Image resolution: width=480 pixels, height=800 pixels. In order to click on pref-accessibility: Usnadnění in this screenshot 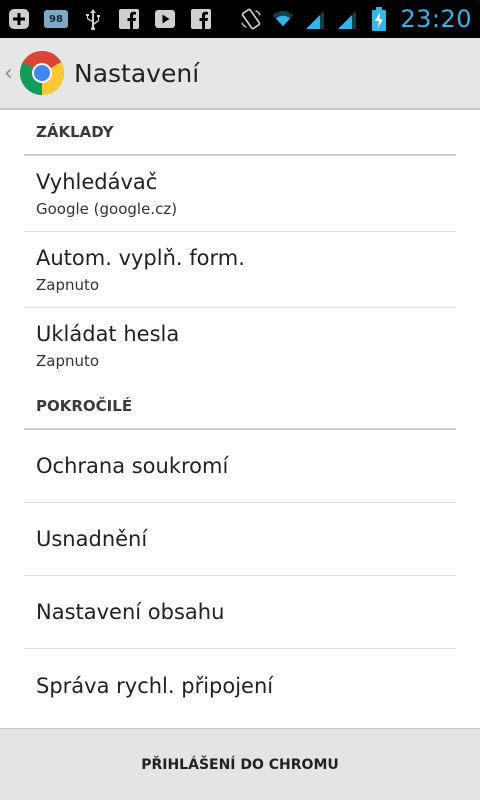, I will do `click(240, 539)`.